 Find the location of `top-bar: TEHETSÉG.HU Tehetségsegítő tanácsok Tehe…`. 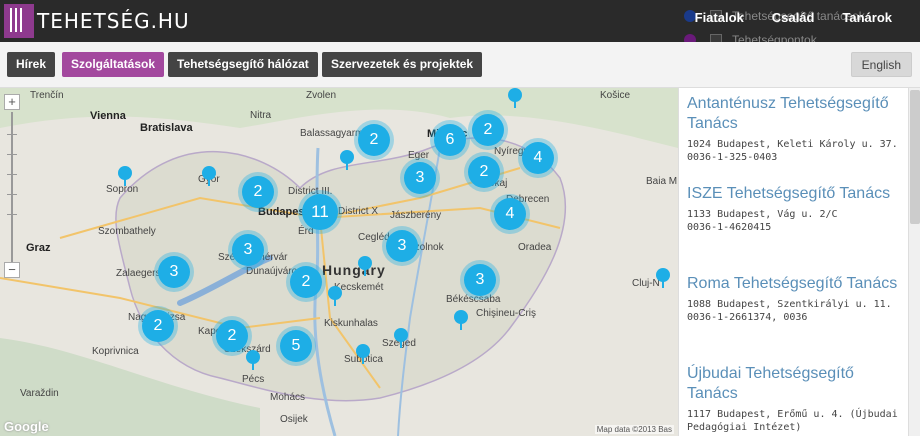

top-bar: TEHETSÉG.HU Tehetségsegítő tanácsok Tehe… is located at coordinates (460, 23).